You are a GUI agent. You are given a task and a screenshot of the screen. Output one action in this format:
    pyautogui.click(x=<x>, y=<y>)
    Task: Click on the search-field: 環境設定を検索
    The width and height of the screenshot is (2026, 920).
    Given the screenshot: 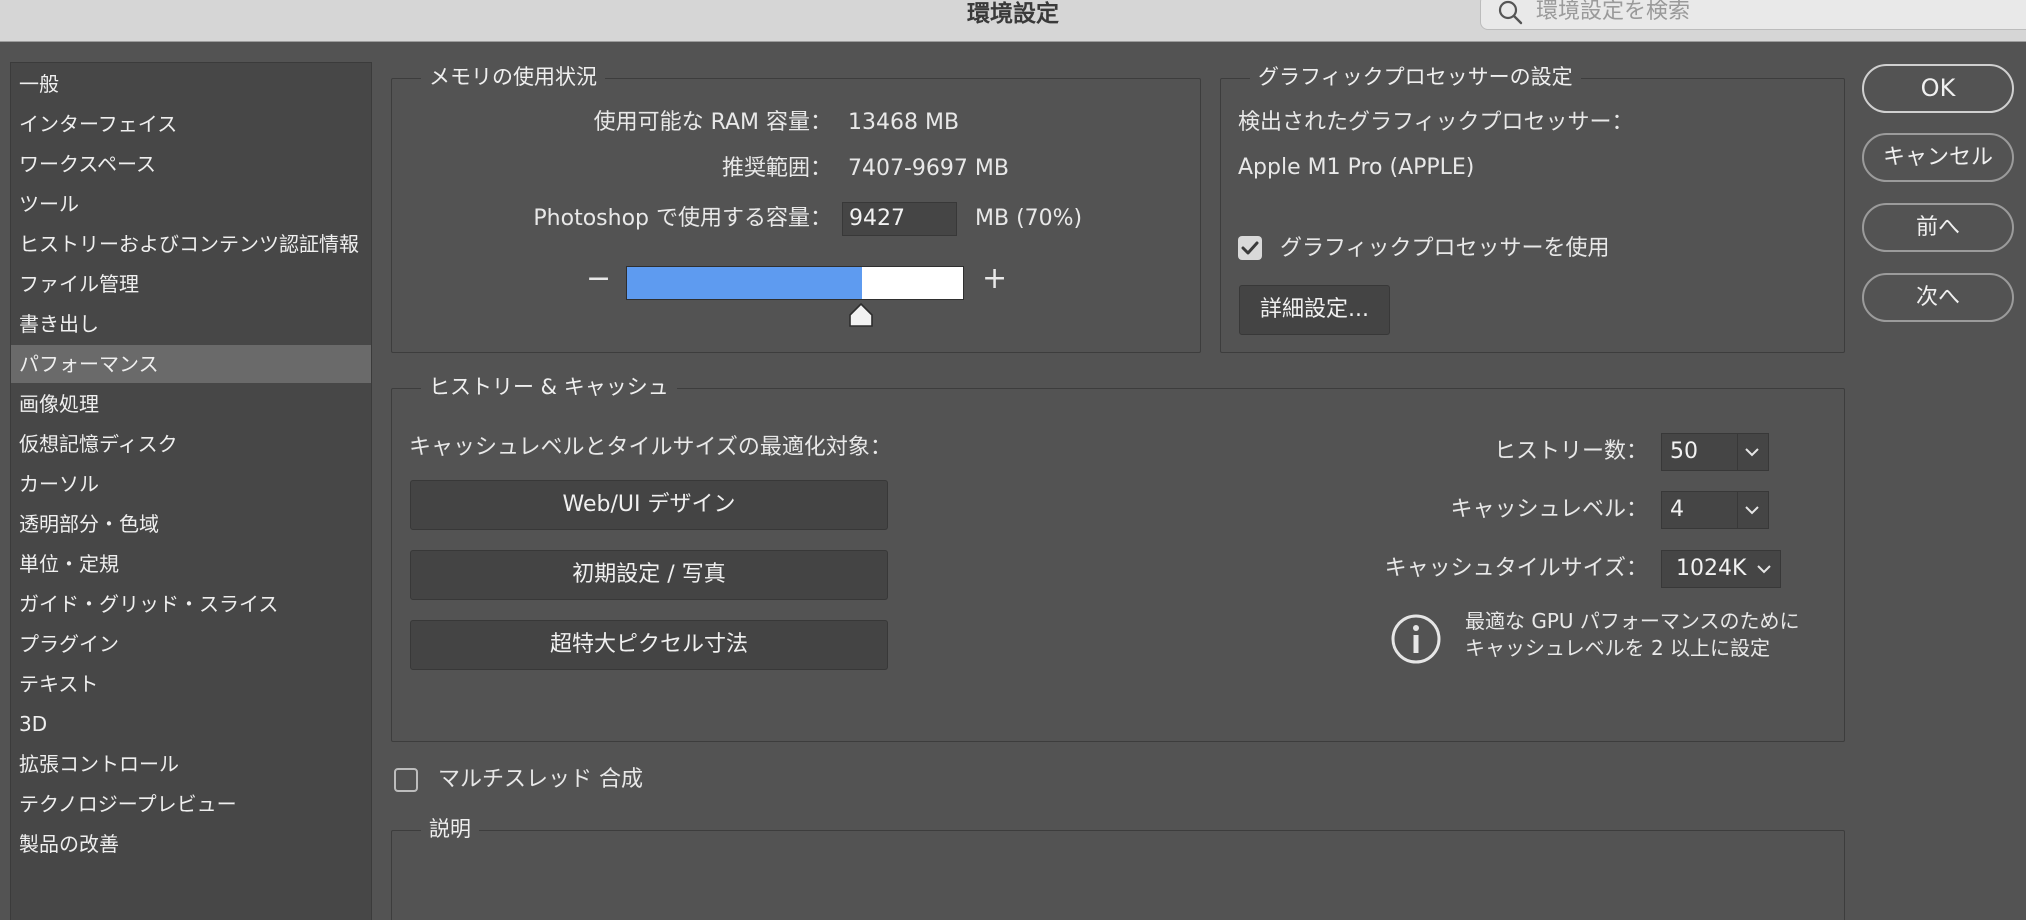 What is the action you would take?
    pyautogui.click(x=1753, y=15)
    